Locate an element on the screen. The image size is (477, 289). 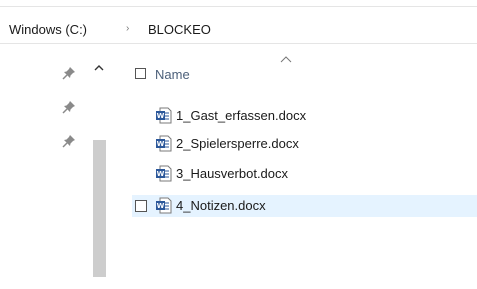
file-name: 4_Notizen.docx is located at coordinates (221, 205).